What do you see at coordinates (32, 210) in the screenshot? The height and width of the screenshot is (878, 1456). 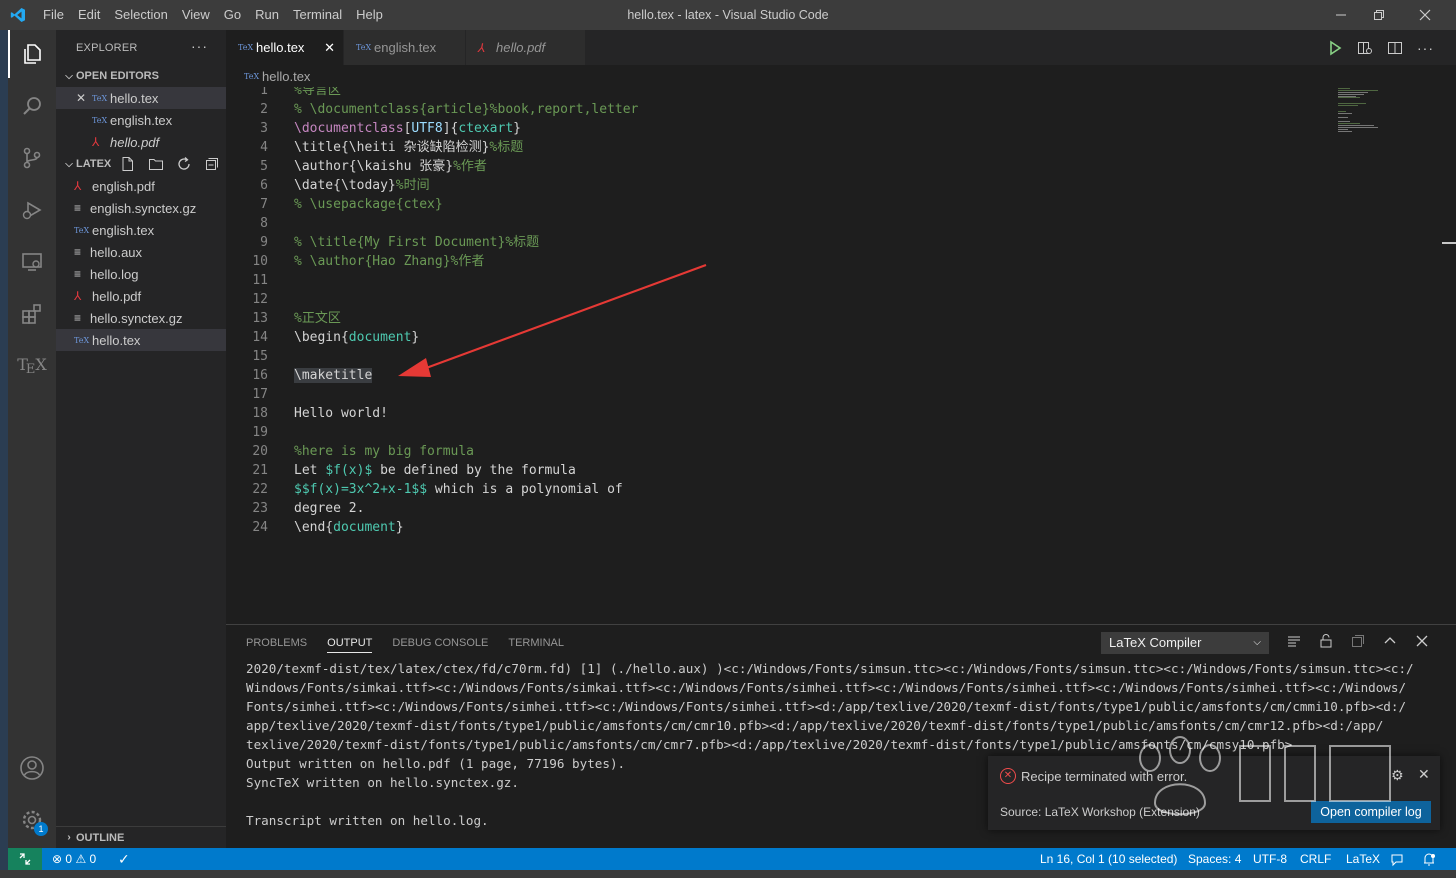 I see `run-debug-icon` at bounding box center [32, 210].